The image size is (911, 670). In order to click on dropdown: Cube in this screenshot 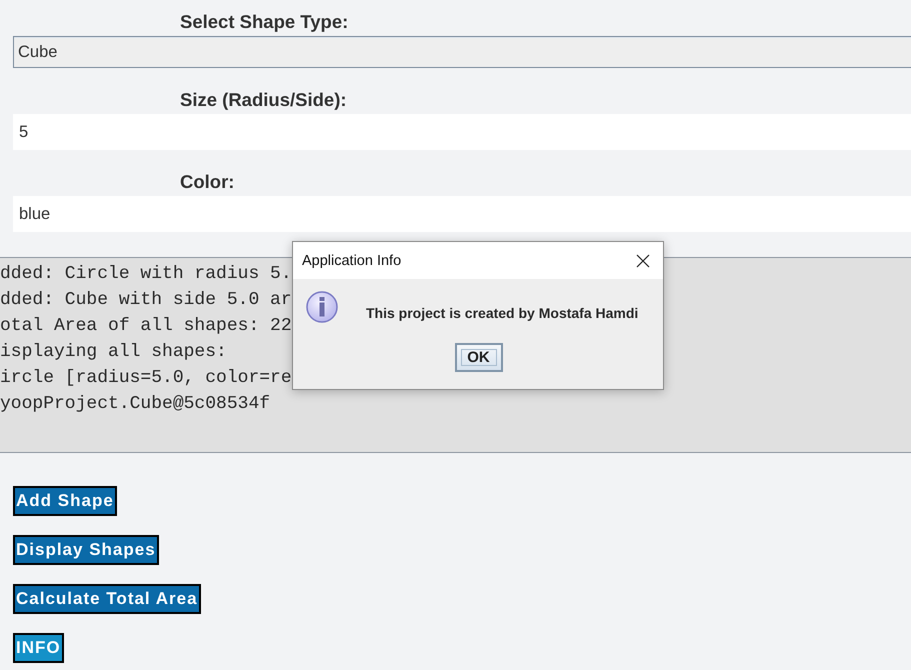, I will do `click(462, 52)`.